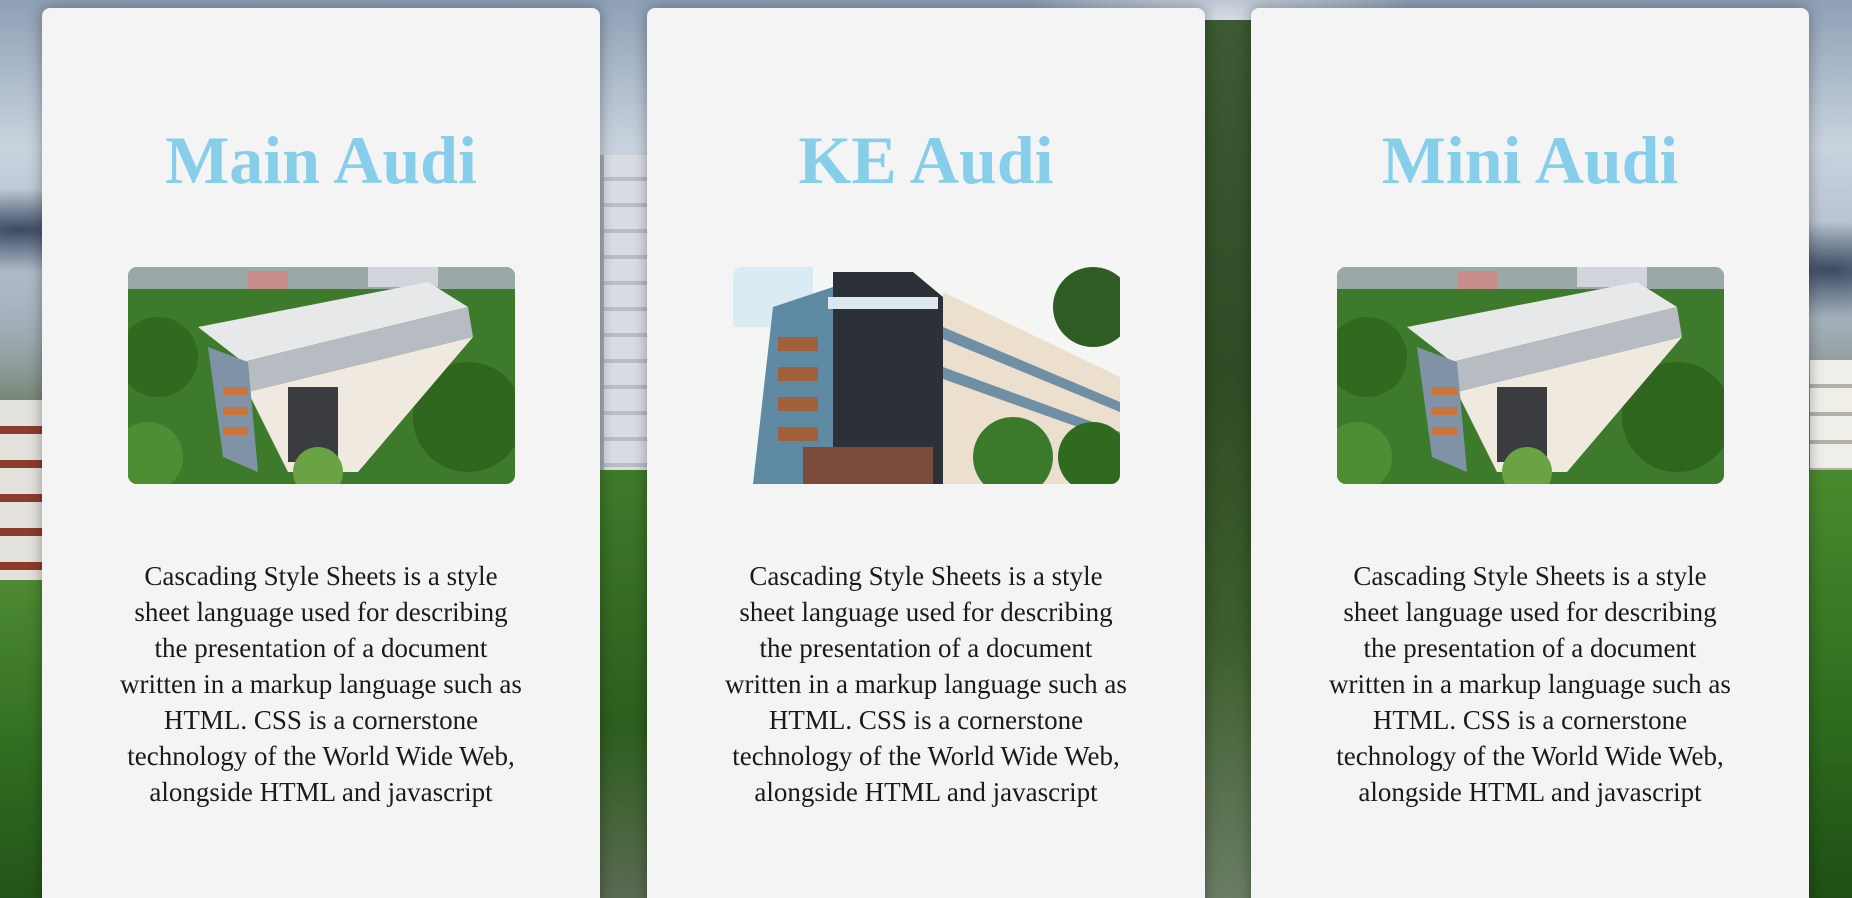  What do you see at coordinates (926, 375) in the screenshot?
I see `university-building-photo` at bounding box center [926, 375].